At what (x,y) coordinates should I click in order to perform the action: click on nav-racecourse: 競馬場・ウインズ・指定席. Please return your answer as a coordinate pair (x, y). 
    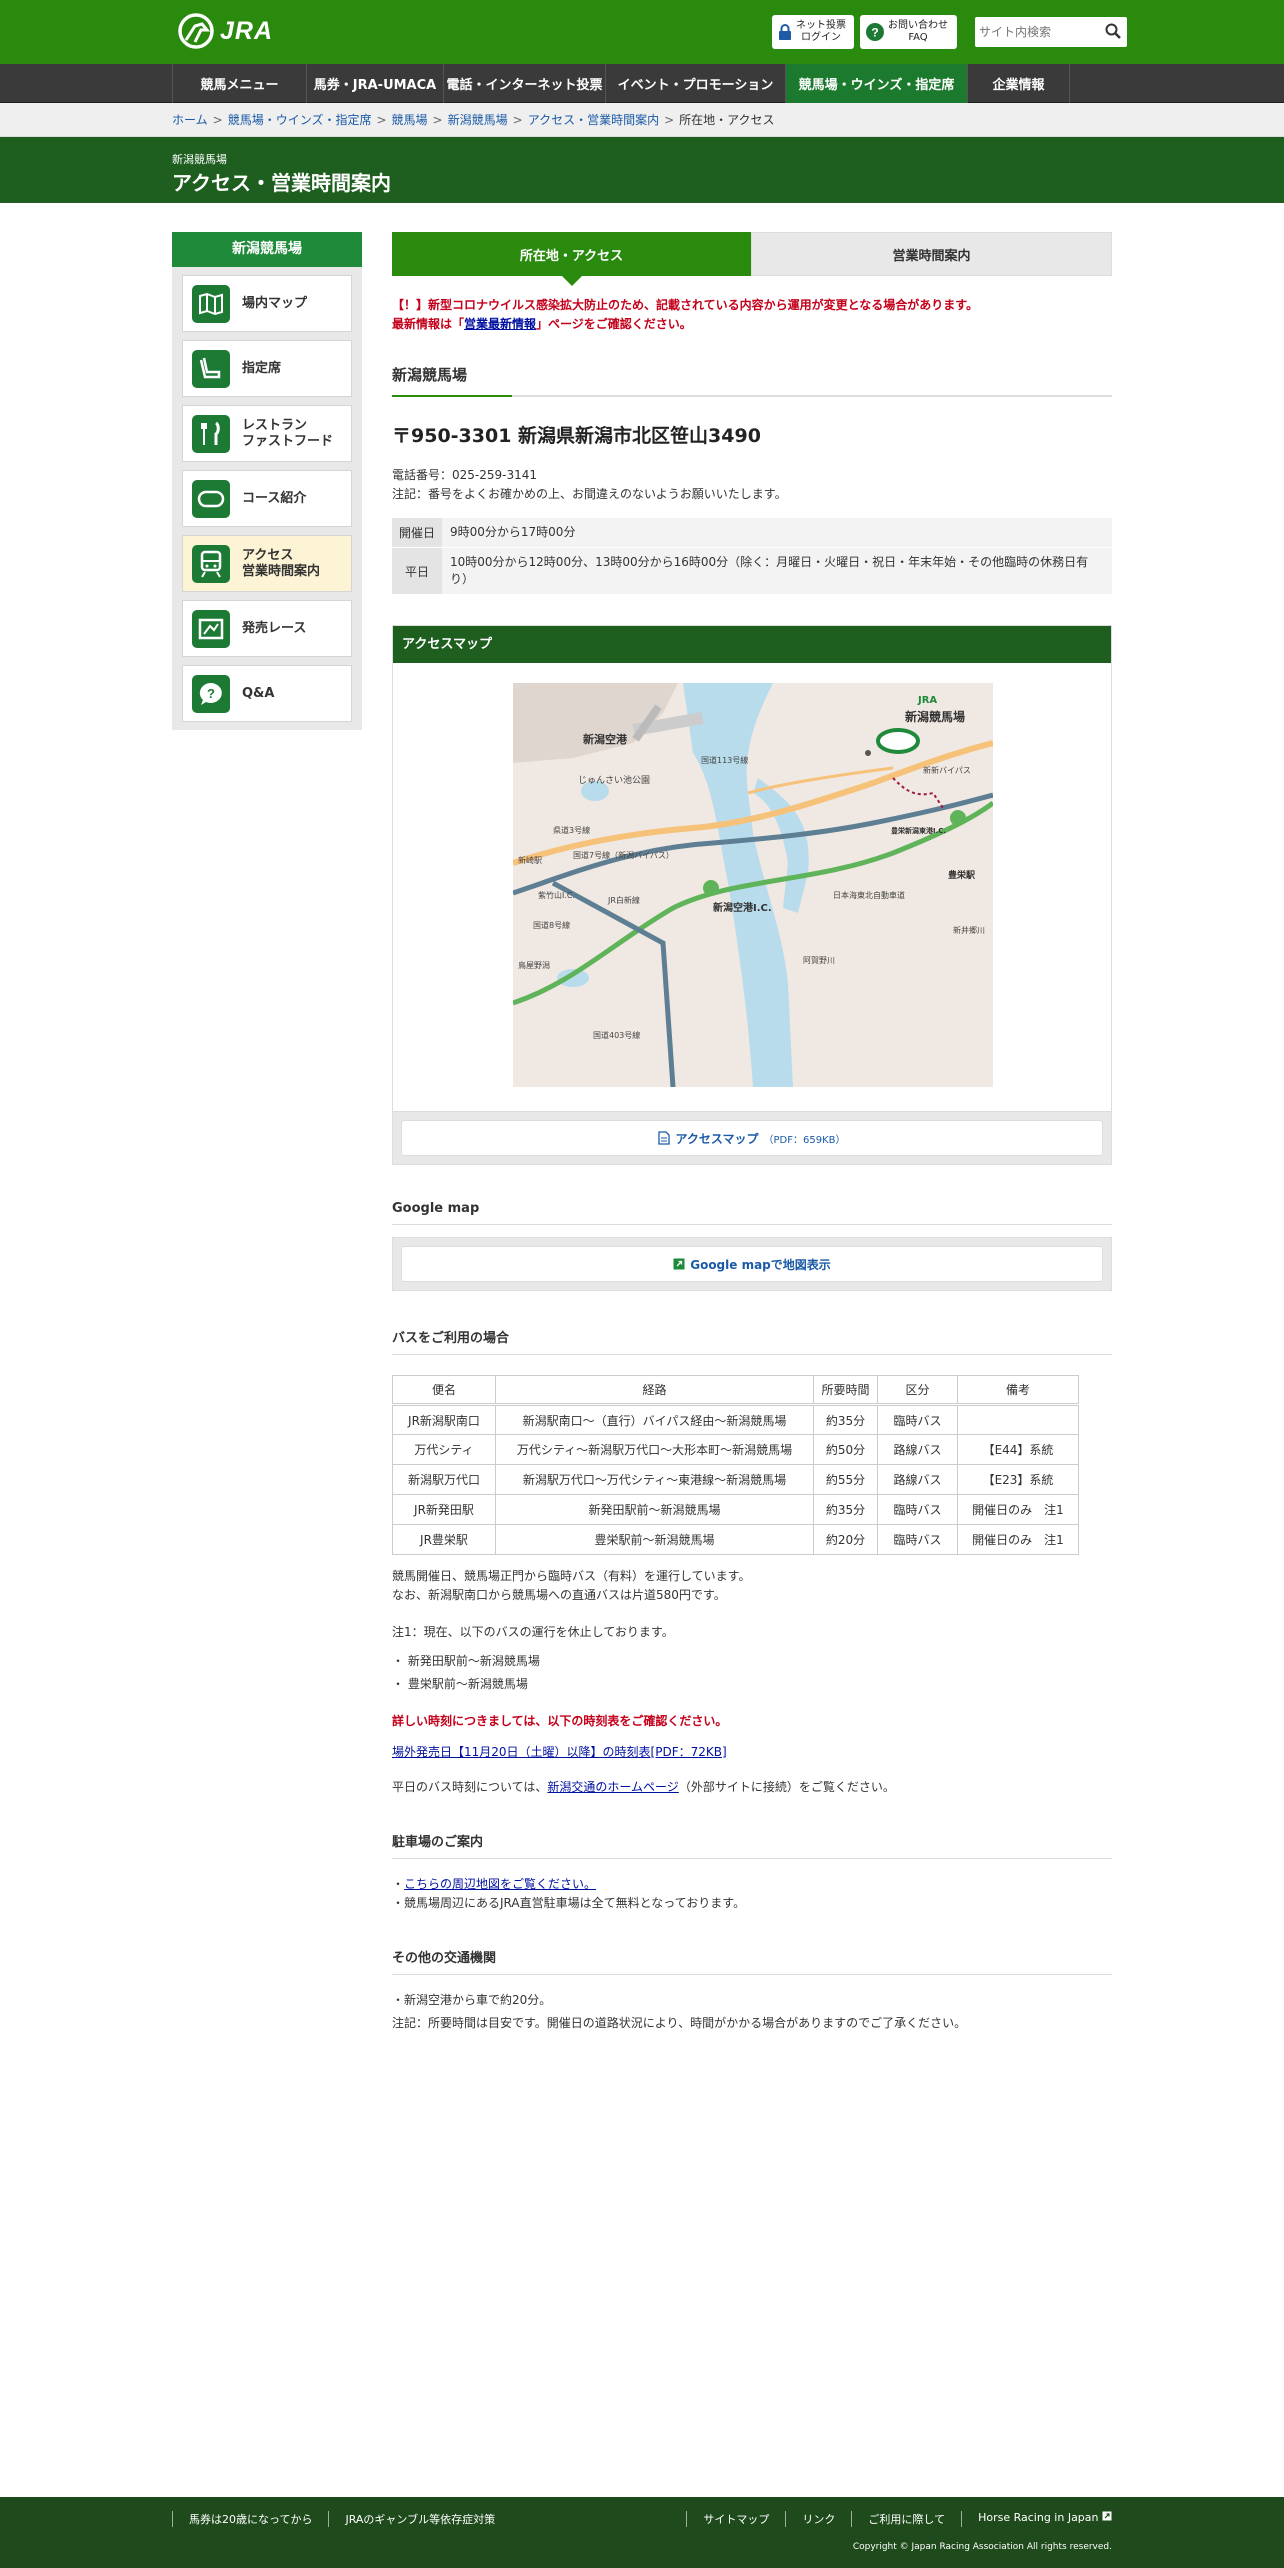
    Looking at the image, I should click on (876, 83).